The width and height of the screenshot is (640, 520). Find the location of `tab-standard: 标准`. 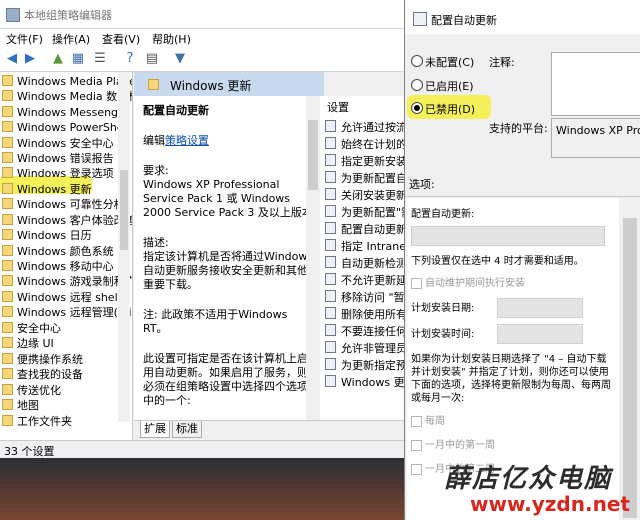

tab-standard: 标准 is located at coordinates (187, 429).